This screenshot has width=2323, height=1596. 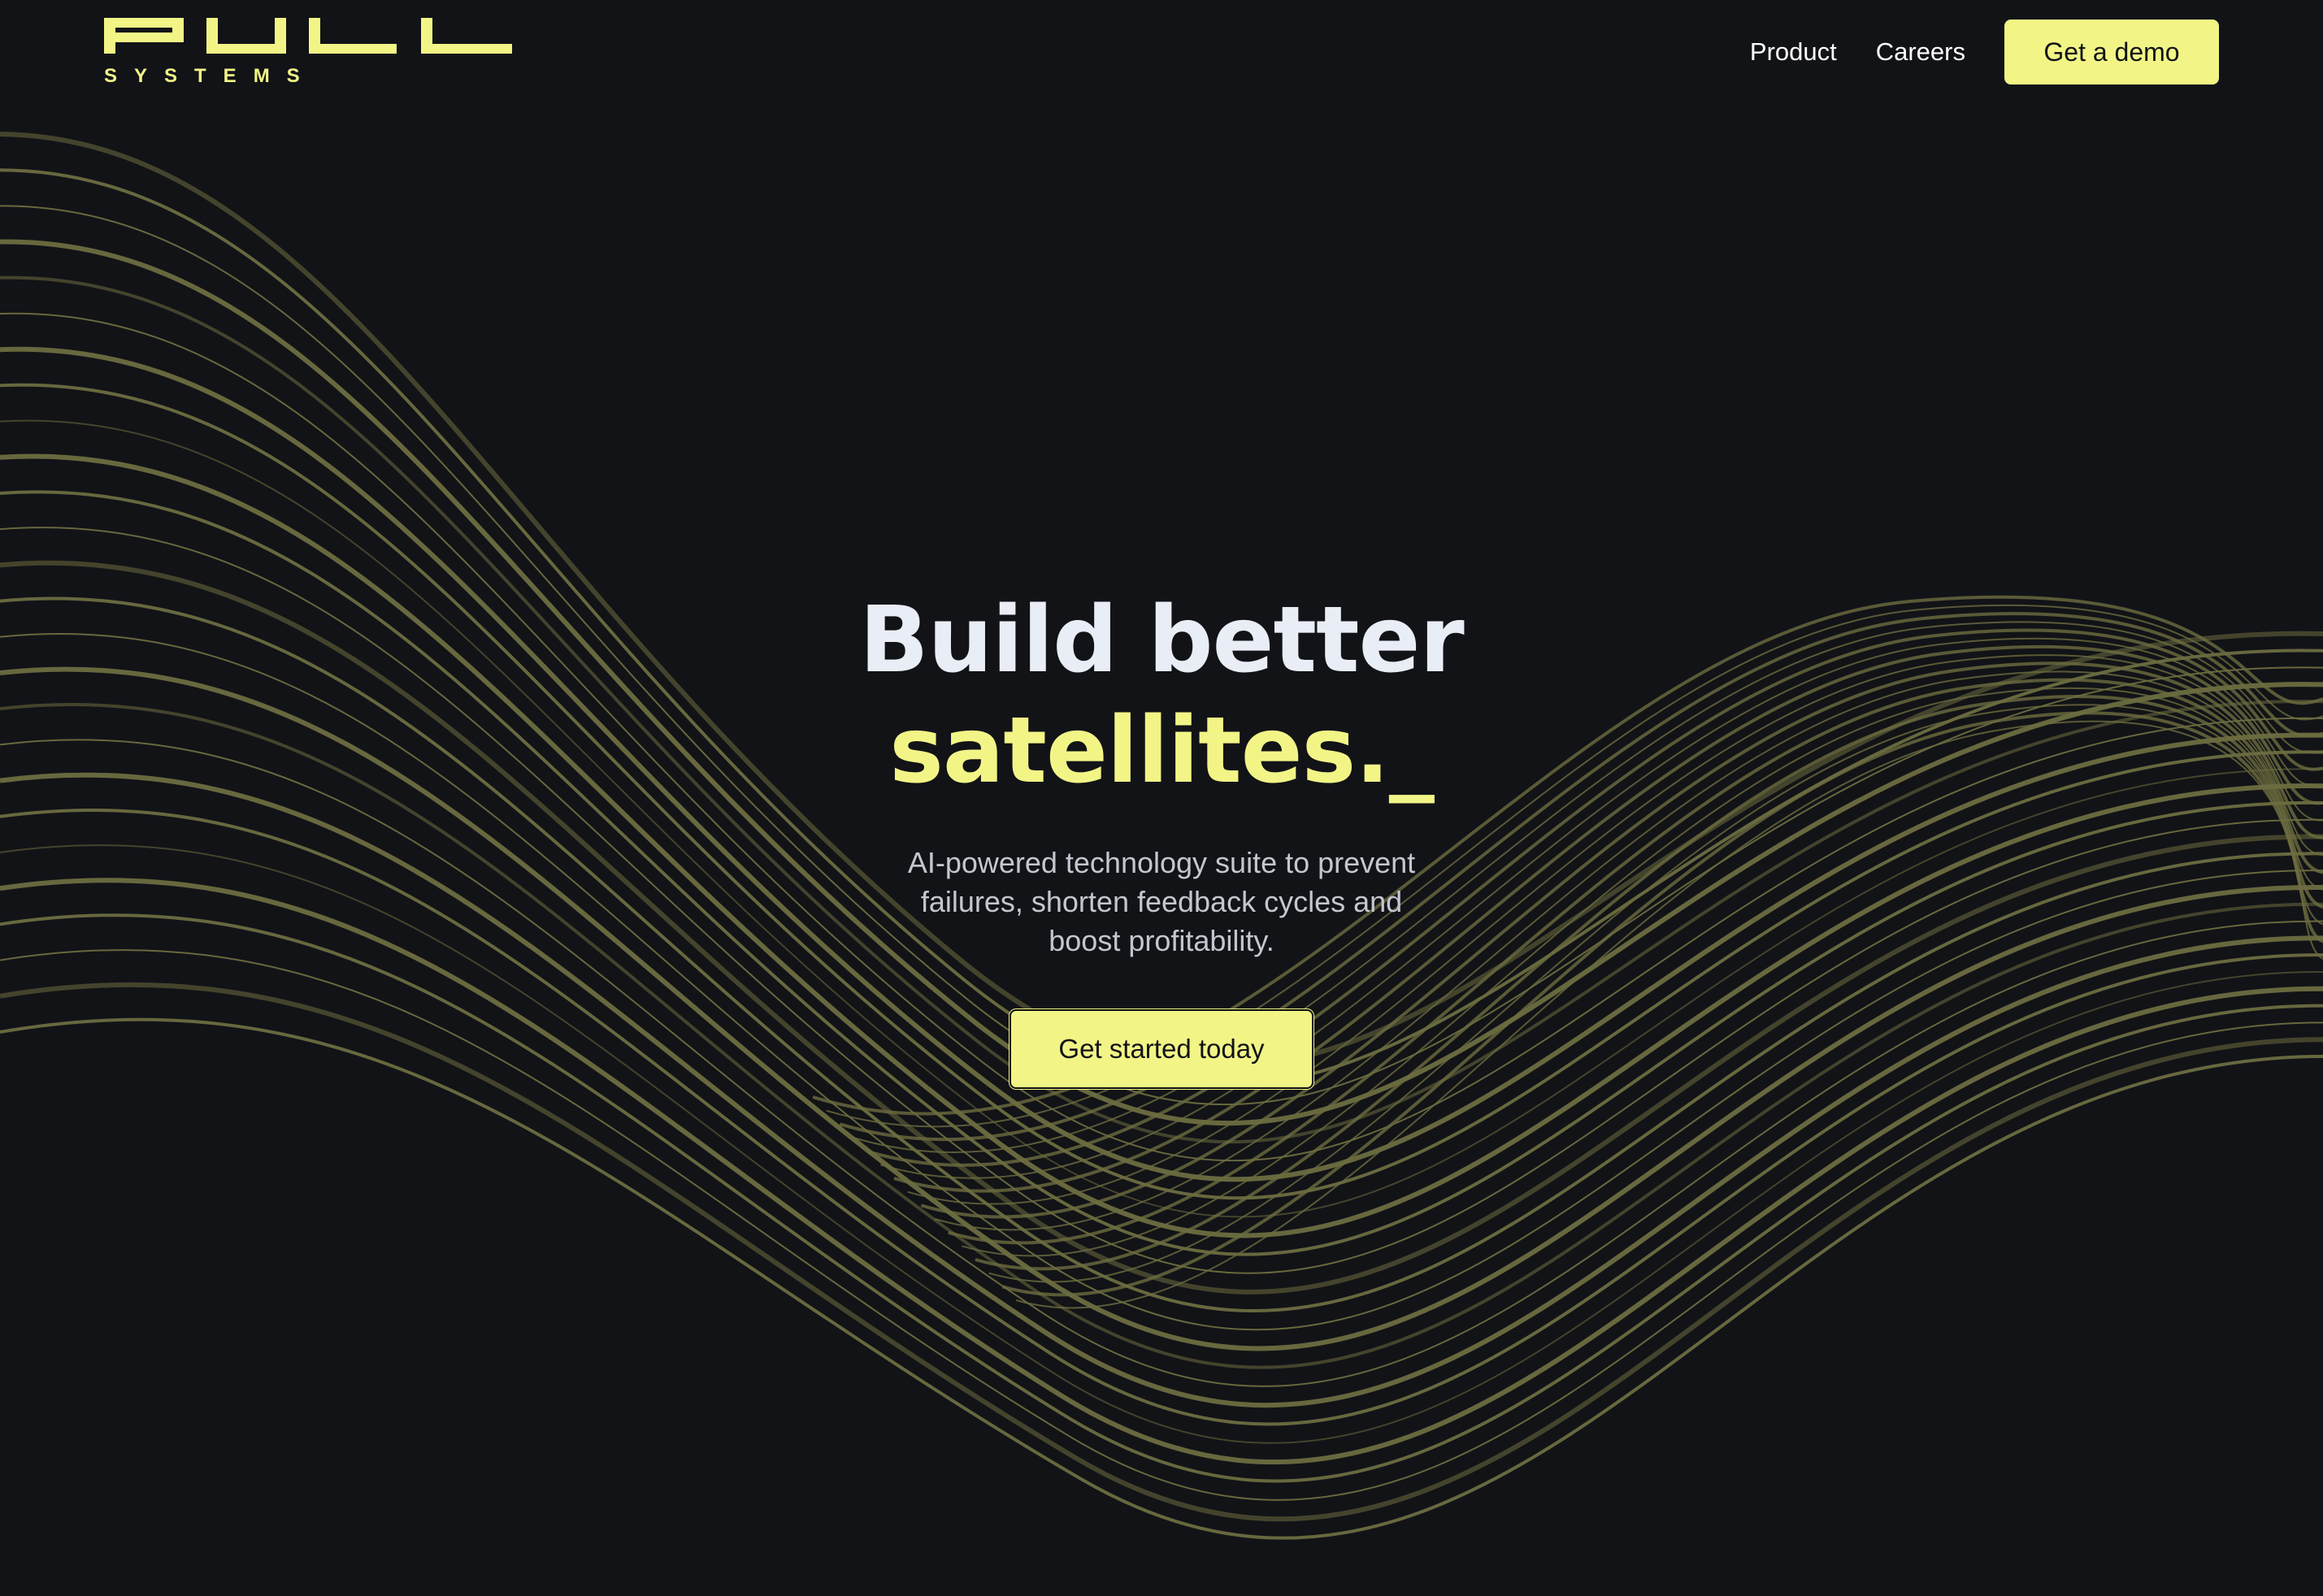 I want to click on hero-cta-wrapper: Get started today, so click(x=1161, y=1049).